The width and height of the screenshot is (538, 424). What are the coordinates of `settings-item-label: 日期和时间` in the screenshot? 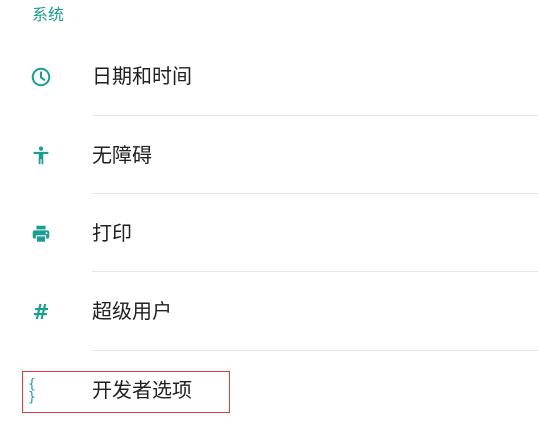 It's located at (142, 76).